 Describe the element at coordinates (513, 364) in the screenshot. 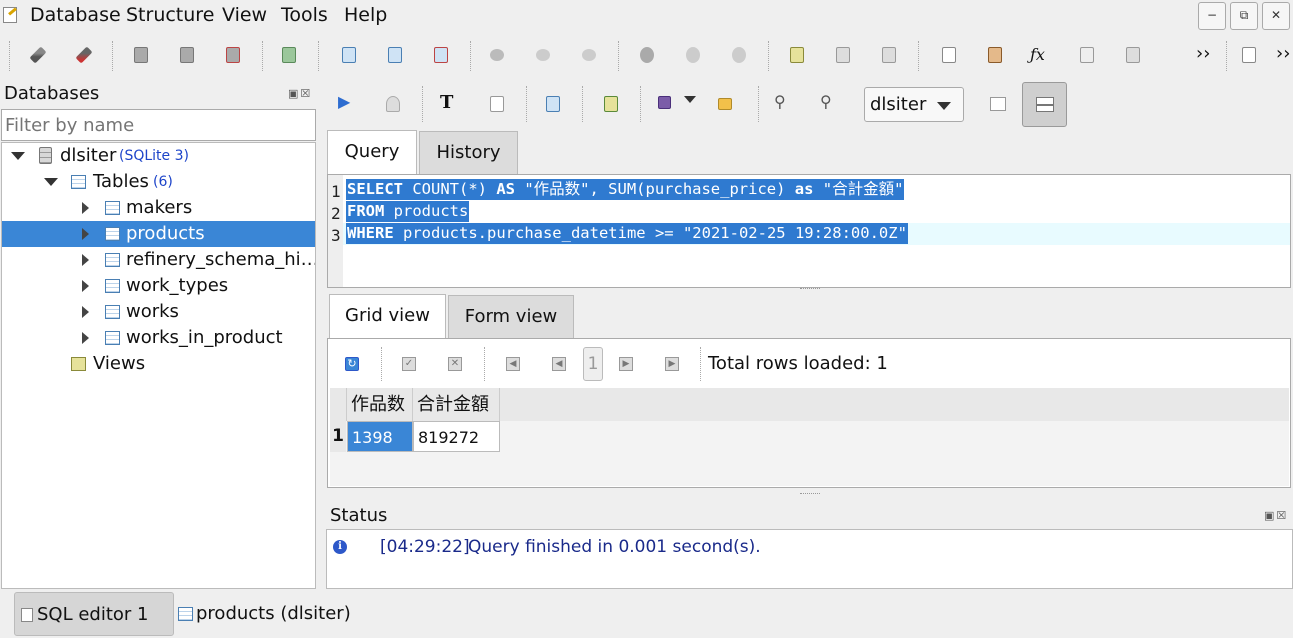

I see `first-page-icon: ◀` at that location.